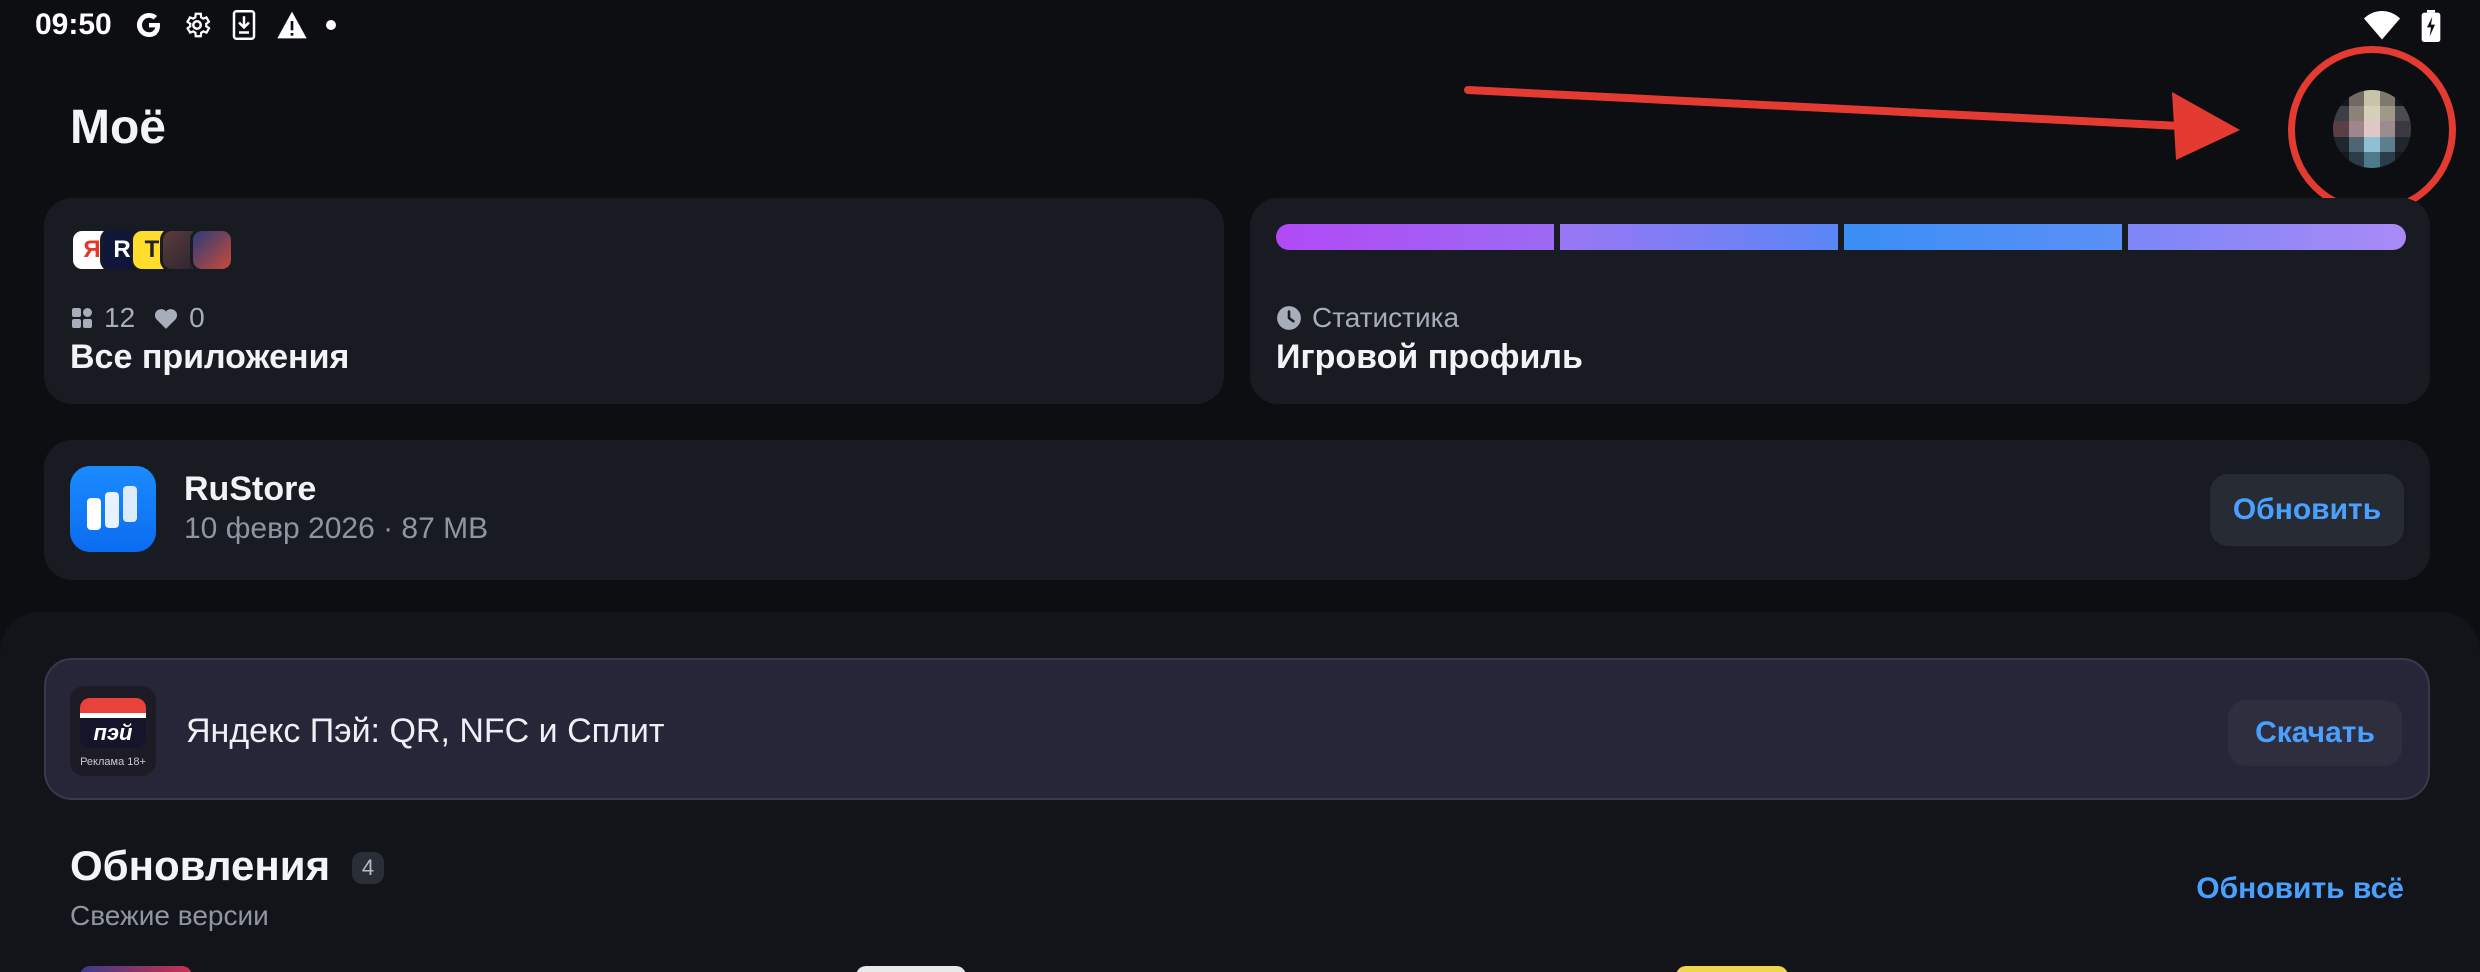  What do you see at coordinates (118, 127) in the screenshot?
I see `page-title: Моё` at bounding box center [118, 127].